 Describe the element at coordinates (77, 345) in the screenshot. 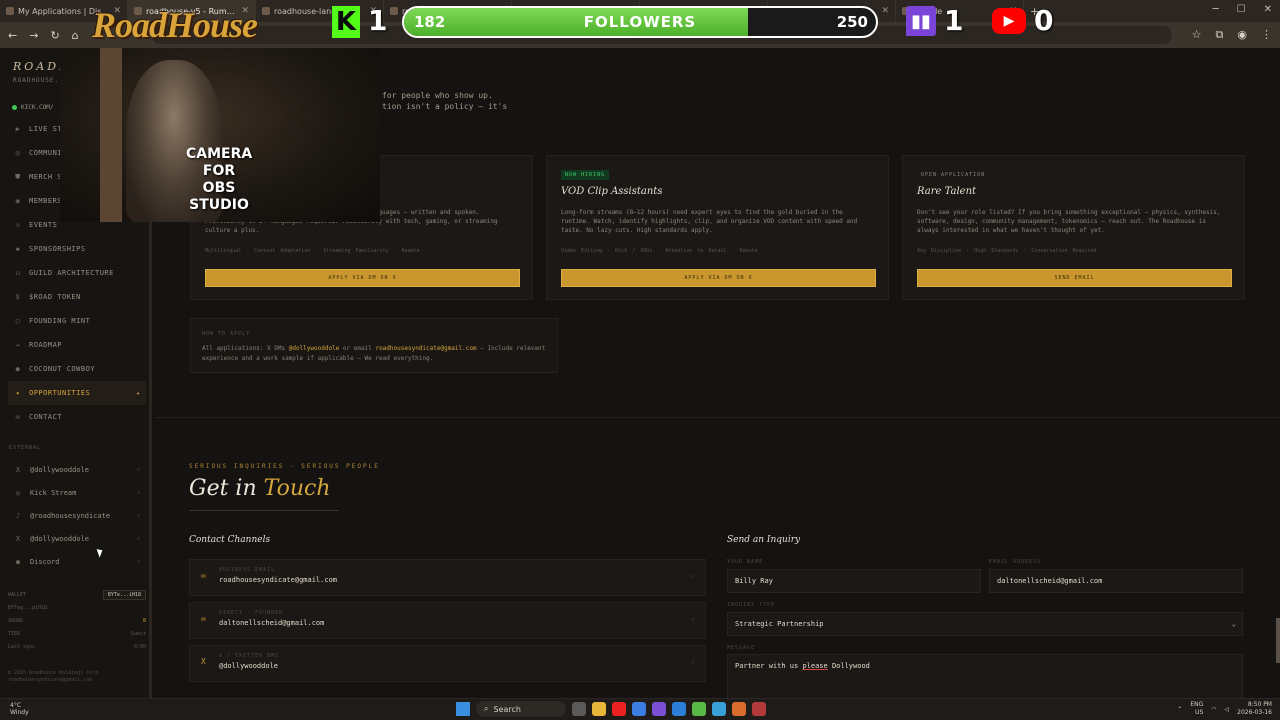

I see `sidebar-item-roadmap: → ROADMAP` at that location.